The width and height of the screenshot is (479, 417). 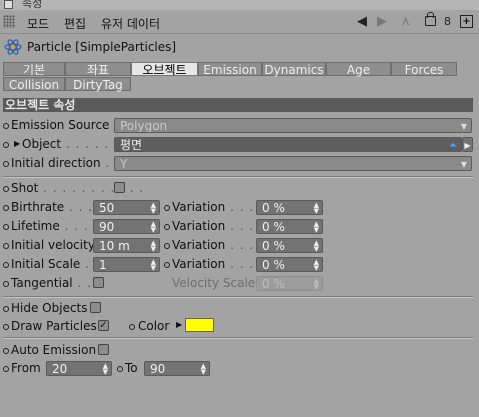 I want to click on to-label: To, so click(x=131, y=368).